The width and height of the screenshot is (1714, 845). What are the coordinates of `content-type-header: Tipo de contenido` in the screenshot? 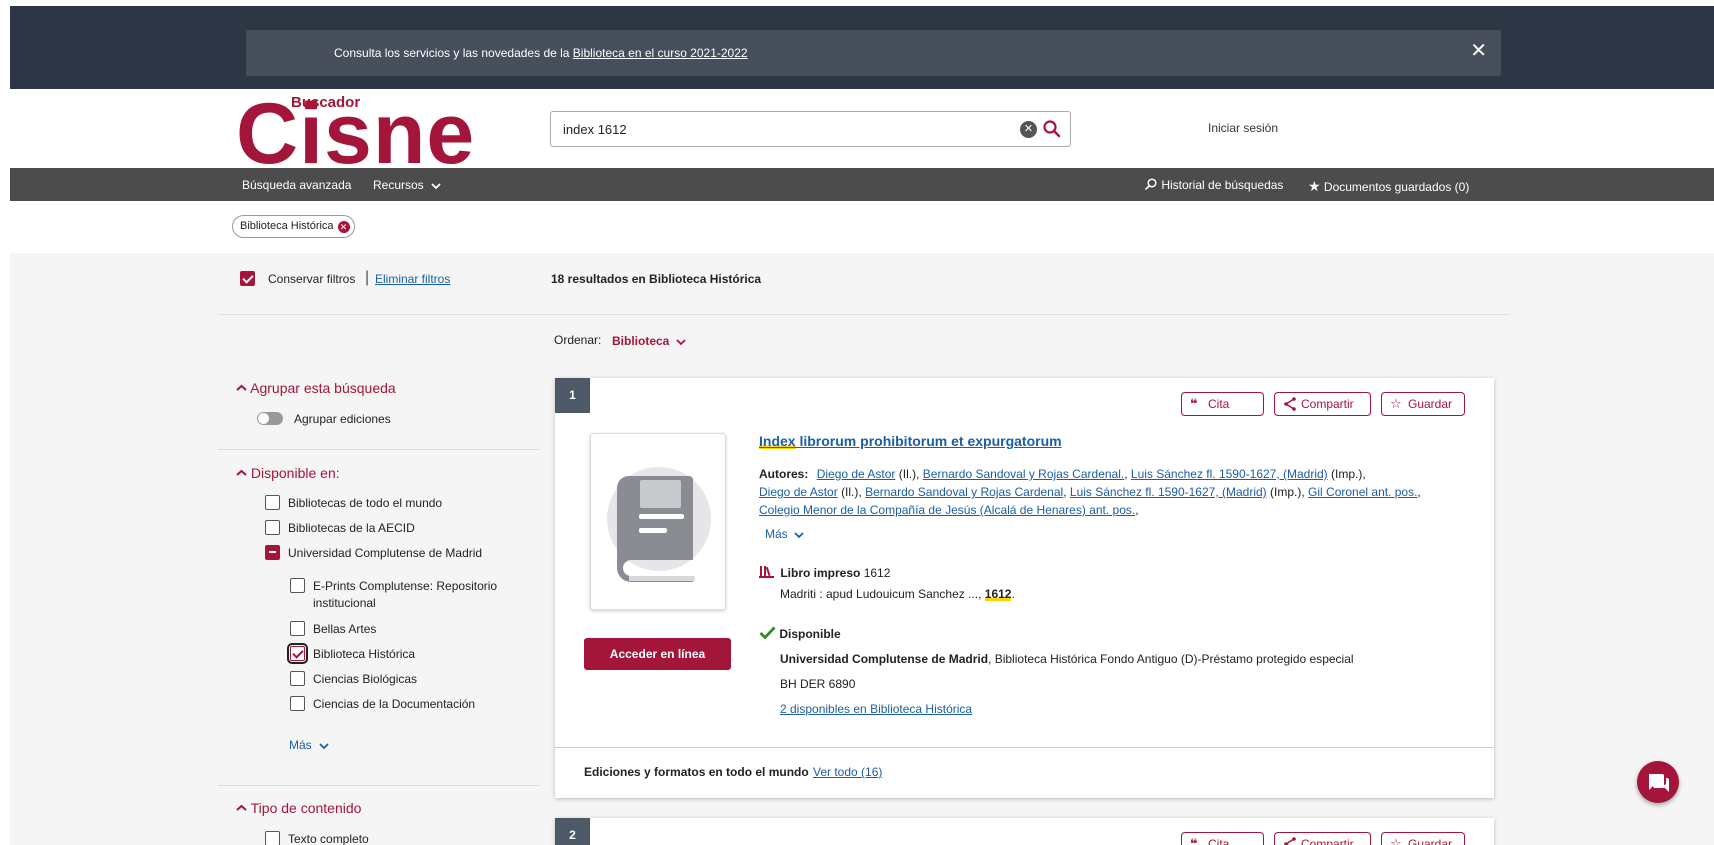 It's located at (298, 808).